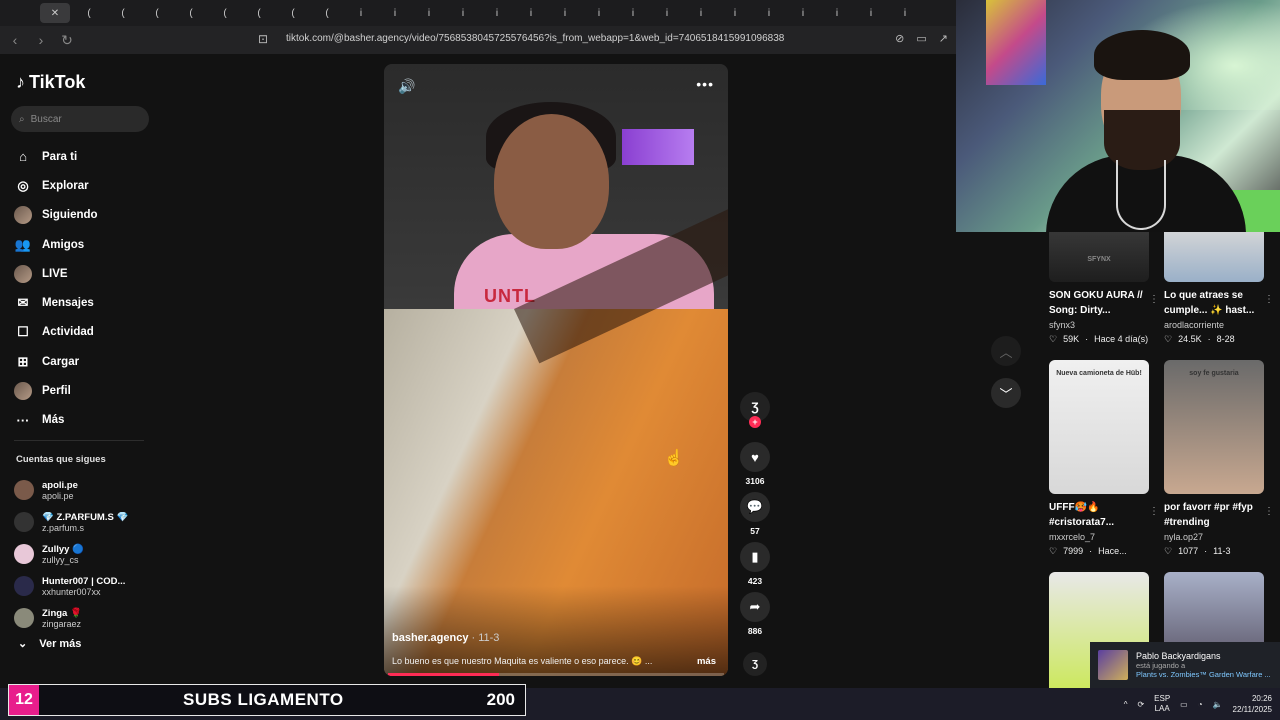 Image resolution: width=1280 pixels, height=720 pixels. What do you see at coordinates (41, 40) in the screenshot?
I see `forward-icon: ›` at bounding box center [41, 40].